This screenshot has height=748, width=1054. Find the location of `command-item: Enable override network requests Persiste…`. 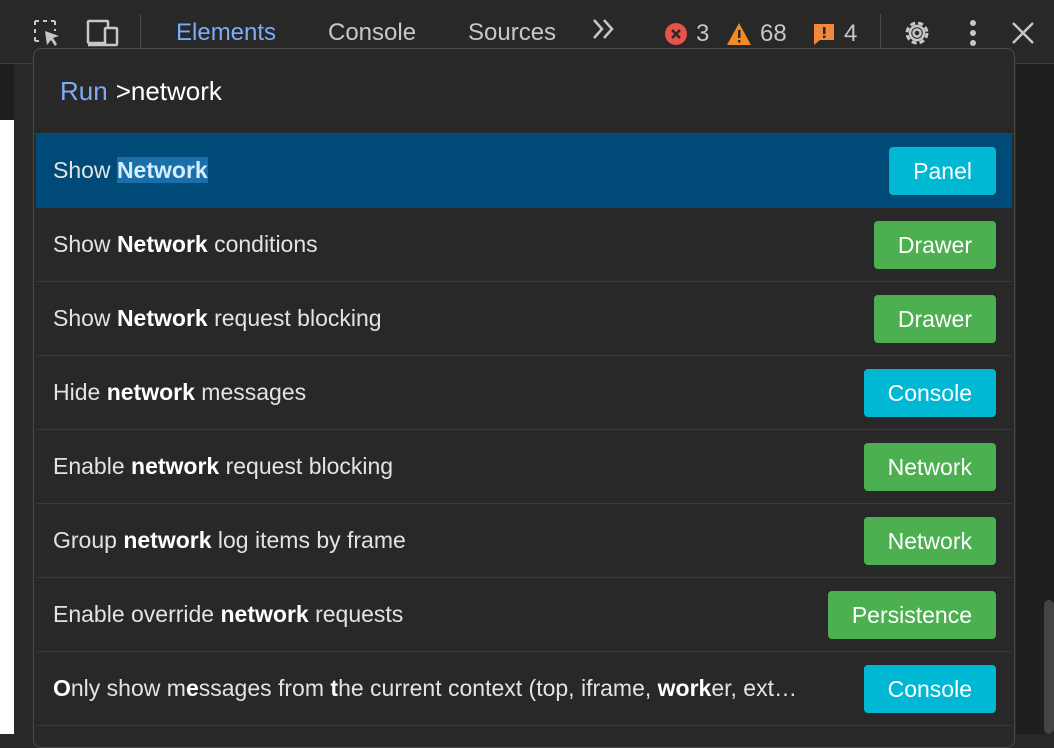

command-item: Enable override network requests Persiste… is located at coordinates (524, 615).